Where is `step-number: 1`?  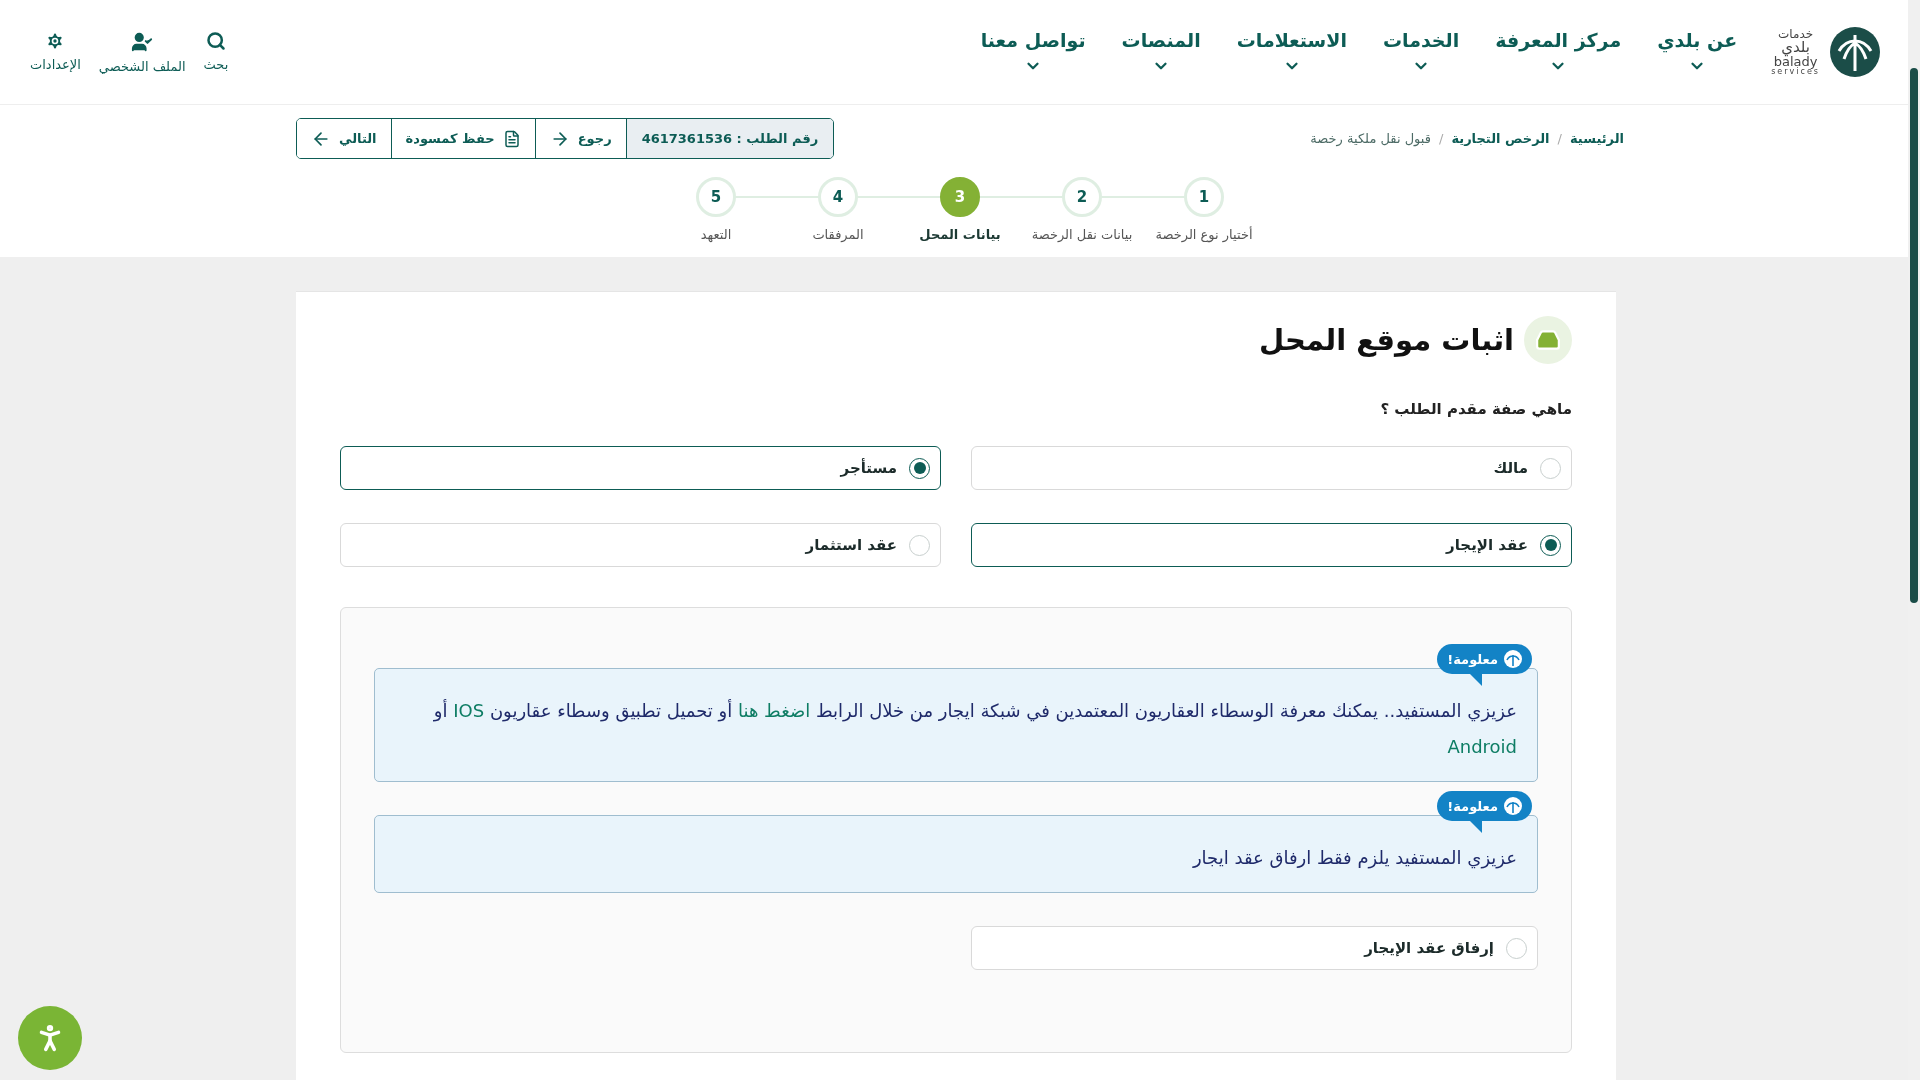
step-number: 1 is located at coordinates (1204, 197).